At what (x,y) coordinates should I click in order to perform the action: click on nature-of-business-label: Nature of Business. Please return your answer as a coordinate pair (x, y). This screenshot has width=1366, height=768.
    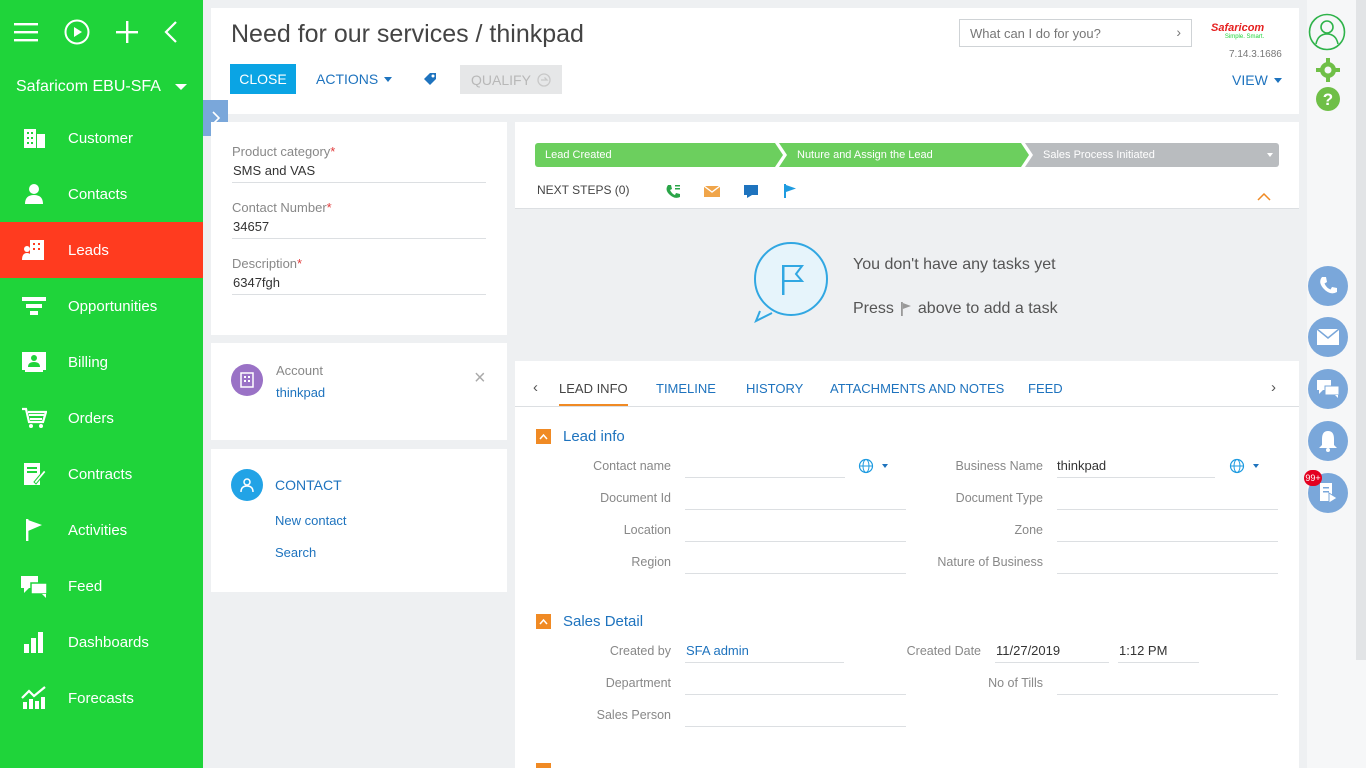
    Looking at the image, I should click on (990, 562).